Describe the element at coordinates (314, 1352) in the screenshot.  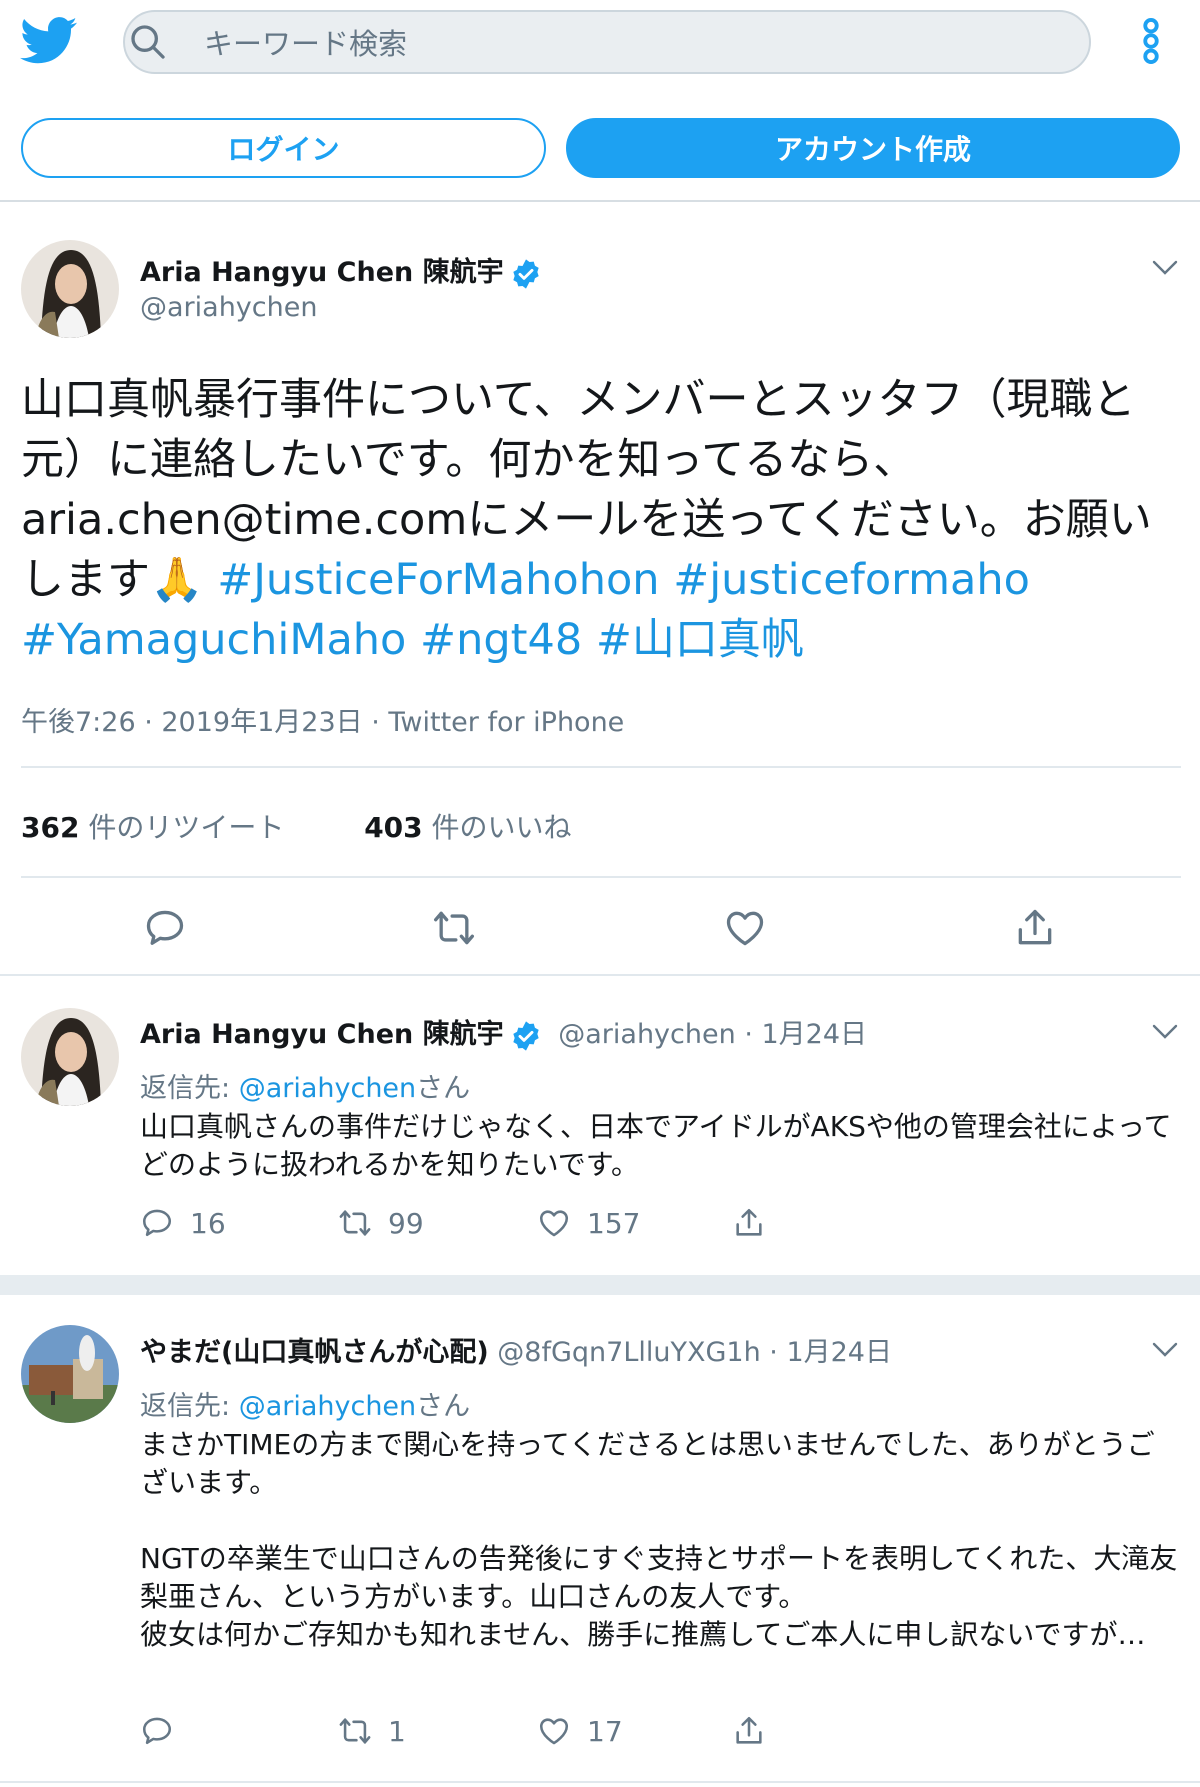
I see `author-name: やまだ(山口真帆さんが心配)` at that location.